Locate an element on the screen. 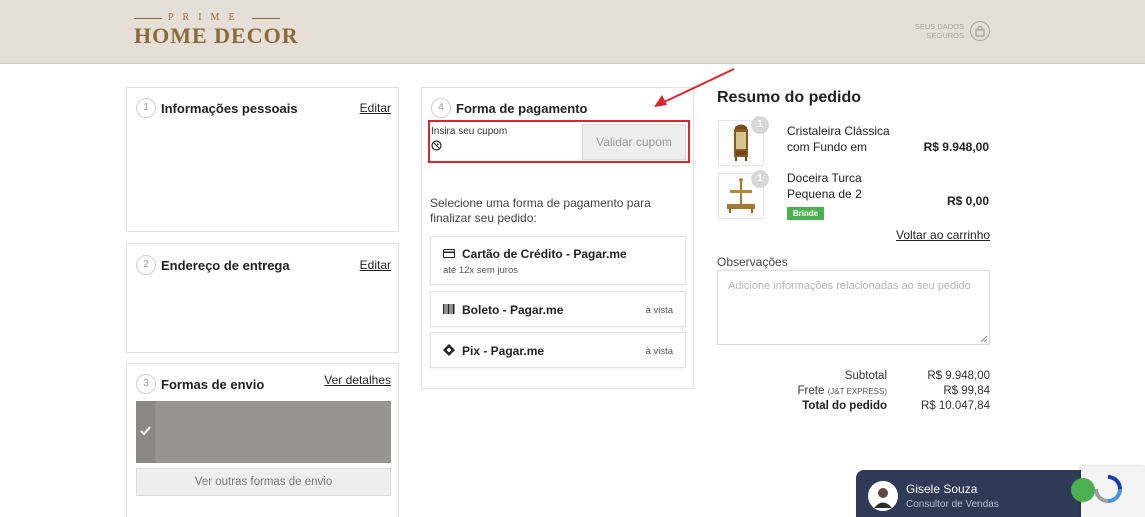  personal-info-card: 1 Informações pessoais Editar is located at coordinates (262, 159).